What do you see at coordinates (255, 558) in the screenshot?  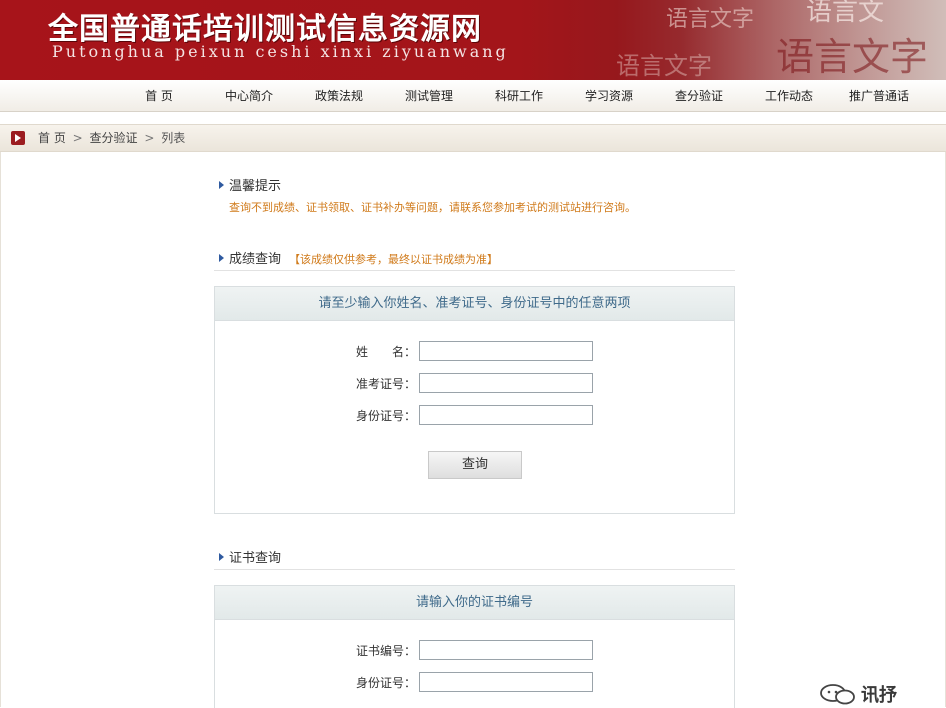 I see `cert-query-title: 证书查询` at bounding box center [255, 558].